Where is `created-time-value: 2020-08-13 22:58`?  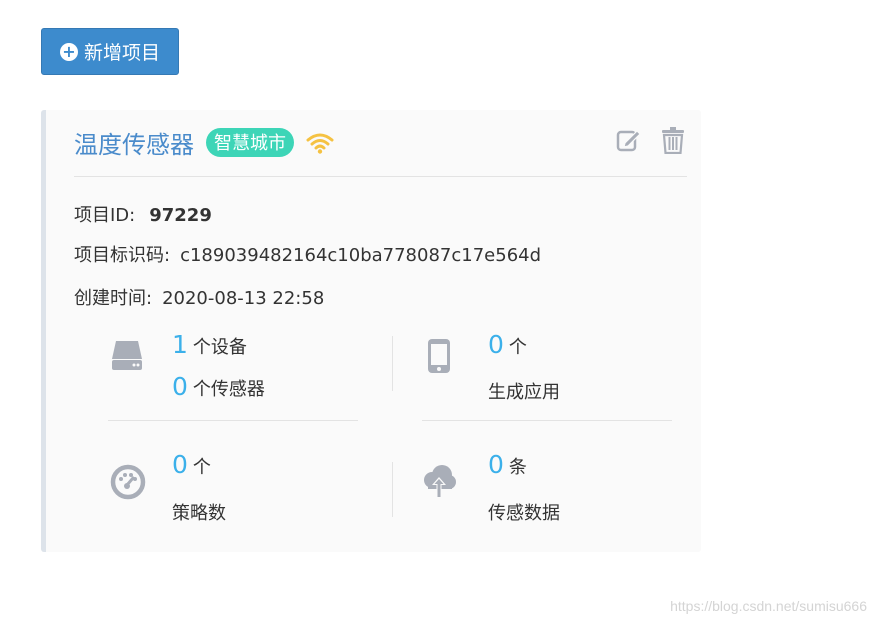
created-time-value: 2020-08-13 22:58 is located at coordinates (243, 298).